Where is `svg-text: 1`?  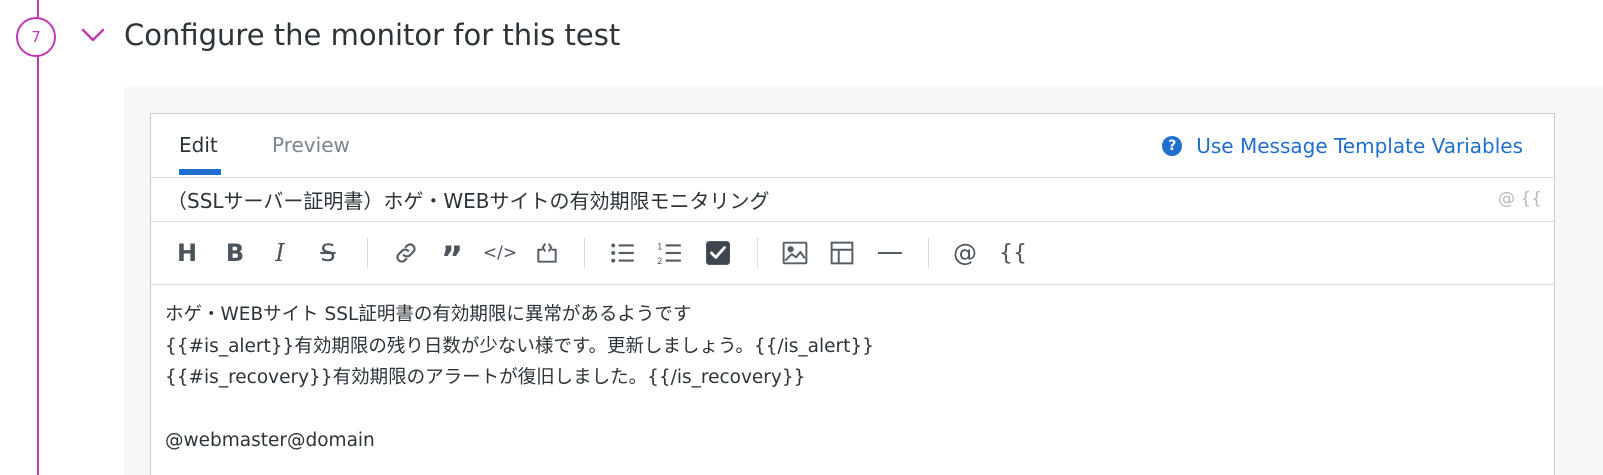
svg-text: 1 is located at coordinates (660, 248).